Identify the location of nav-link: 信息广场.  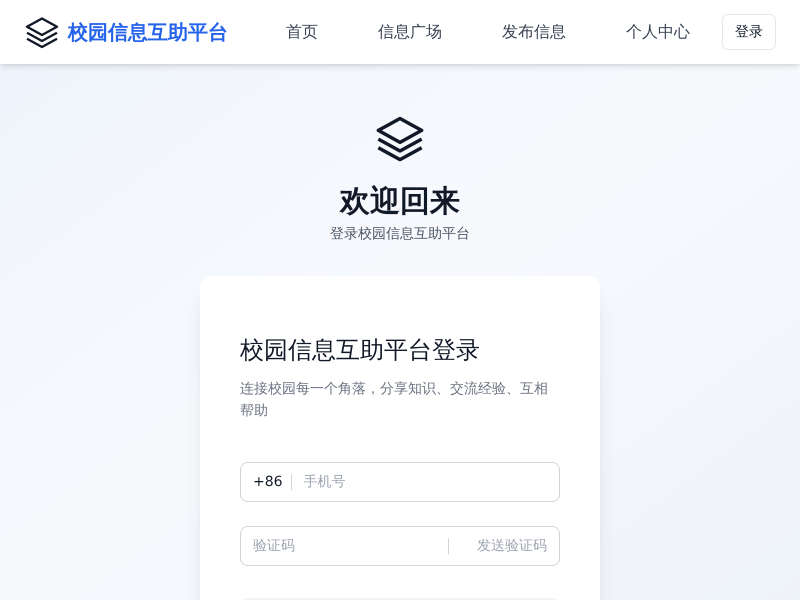
(410, 32).